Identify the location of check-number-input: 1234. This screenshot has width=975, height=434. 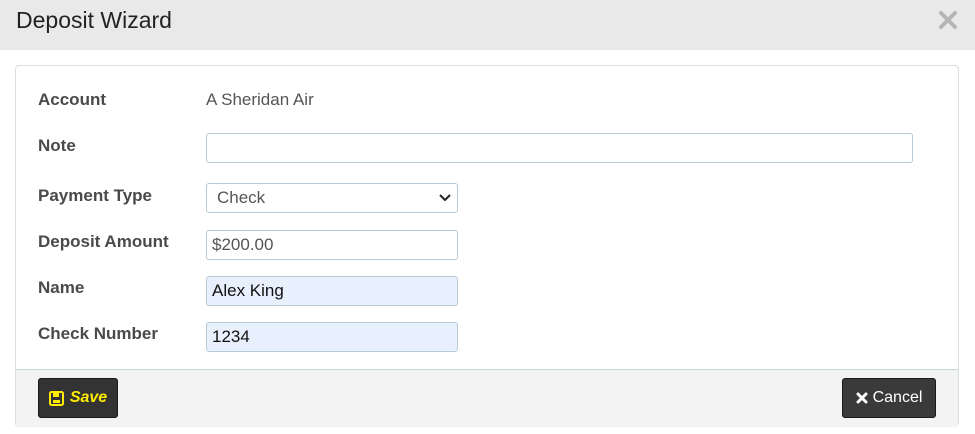
(332, 337).